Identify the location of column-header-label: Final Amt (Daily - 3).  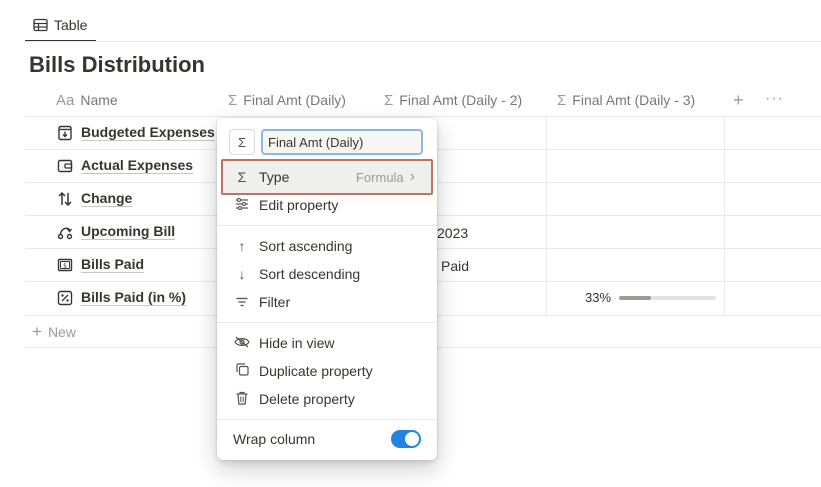
(634, 100).